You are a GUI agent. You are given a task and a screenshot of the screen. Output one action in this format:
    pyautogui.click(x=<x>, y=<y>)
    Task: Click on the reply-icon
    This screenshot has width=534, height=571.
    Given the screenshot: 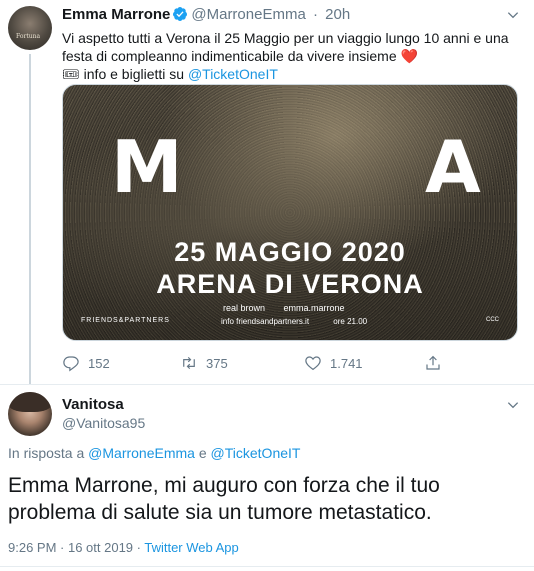 What is the action you would take?
    pyautogui.click(x=71, y=364)
    